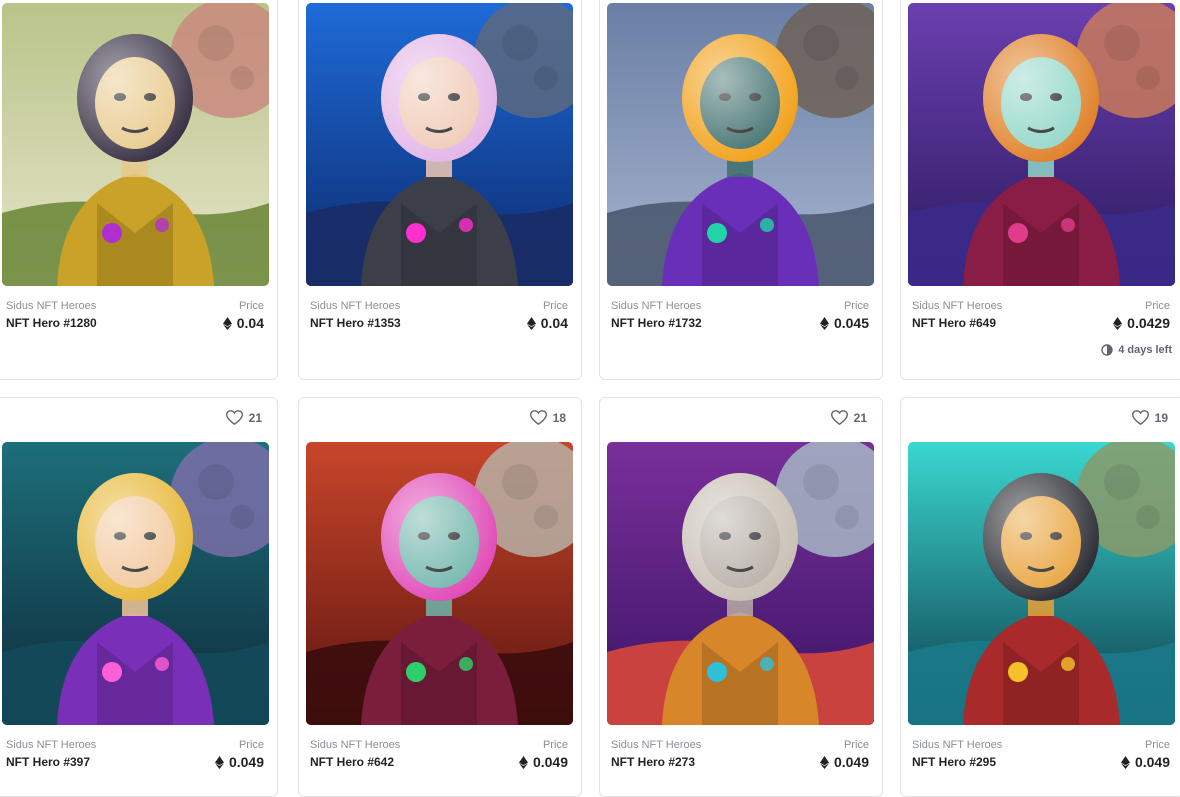 The width and height of the screenshot is (1180, 797). Describe the element at coordinates (954, 762) in the screenshot. I see `nft-name: NFT Hero #295` at that location.